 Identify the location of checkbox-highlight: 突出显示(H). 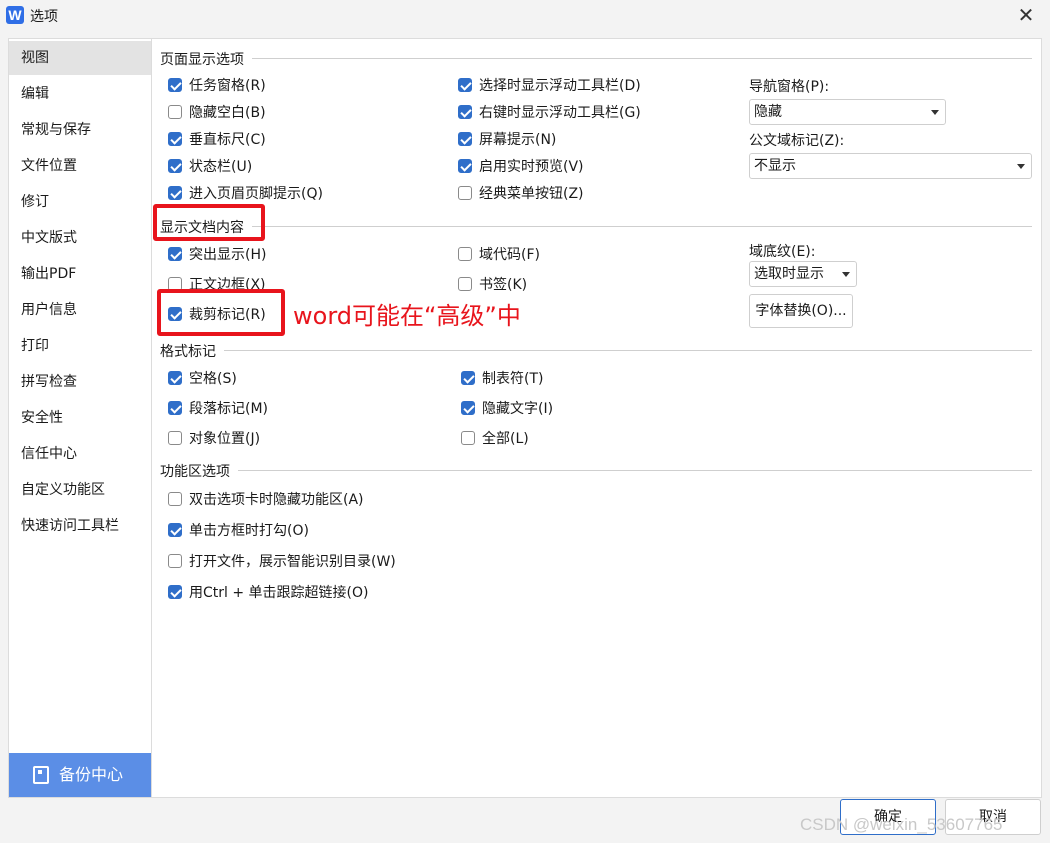
(217, 254).